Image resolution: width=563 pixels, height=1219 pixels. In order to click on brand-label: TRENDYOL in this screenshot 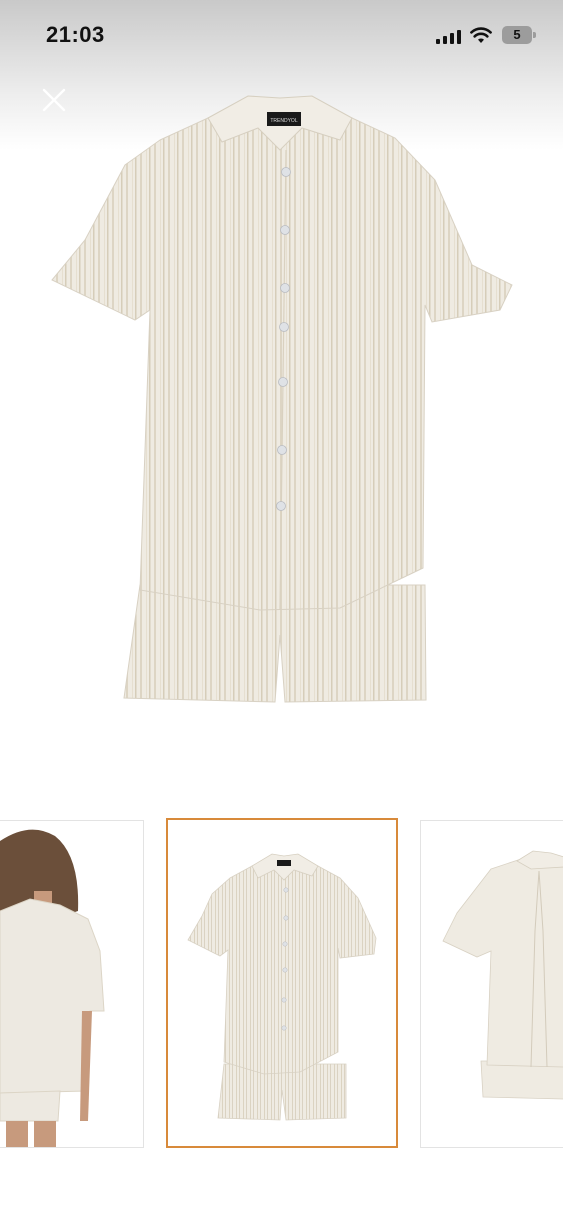, I will do `click(283, 121)`.